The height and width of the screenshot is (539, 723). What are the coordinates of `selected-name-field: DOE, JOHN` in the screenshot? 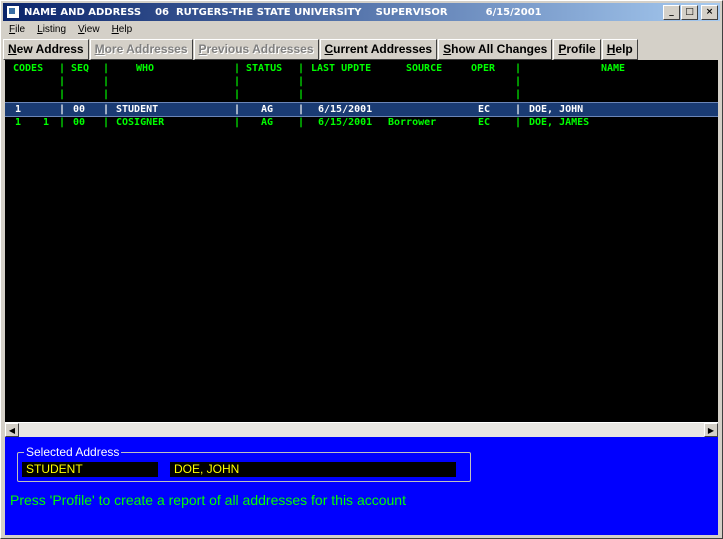 It's located at (313, 469).